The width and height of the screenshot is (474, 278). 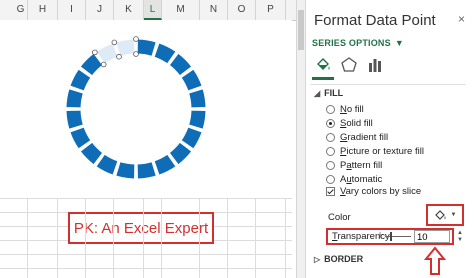 What do you see at coordinates (181, 10) in the screenshot?
I see `column-header-m: M` at bounding box center [181, 10].